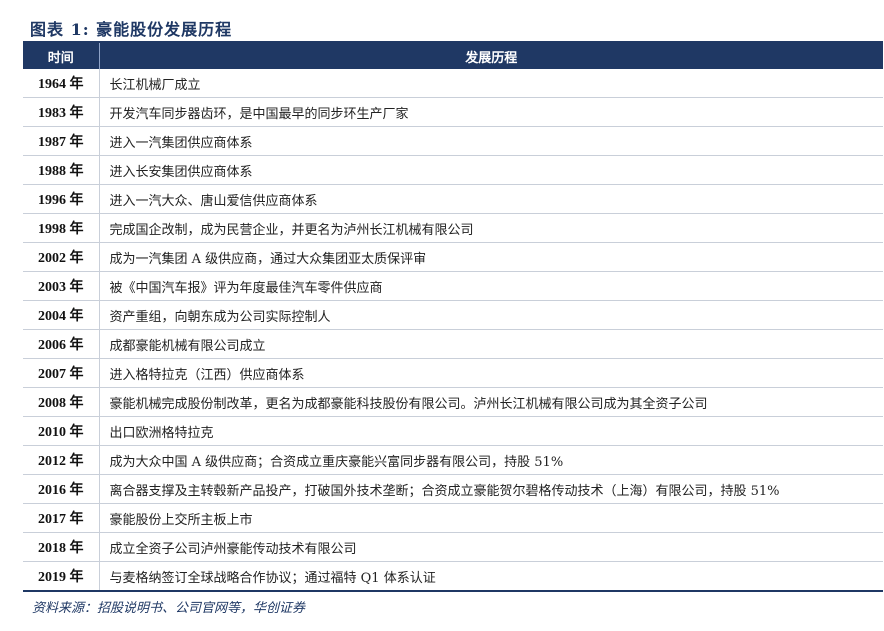  Describe the element at coordinates (61, 431) in the screenshot. I see `row-year: 2010 年` at that location.